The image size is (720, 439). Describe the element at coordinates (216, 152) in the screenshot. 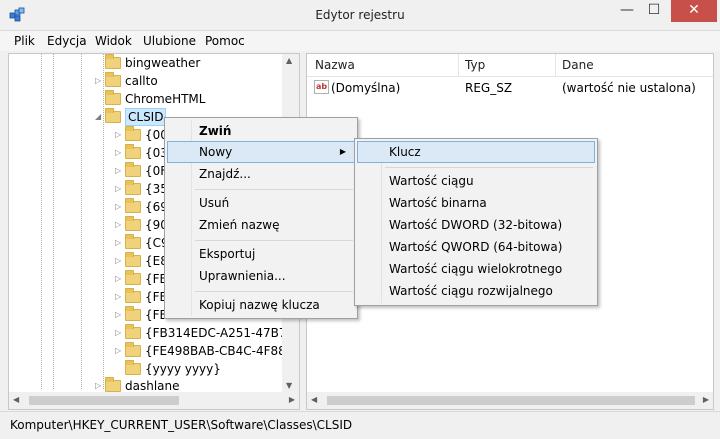

I see `menu-item-new-label: Nowy` at that location.